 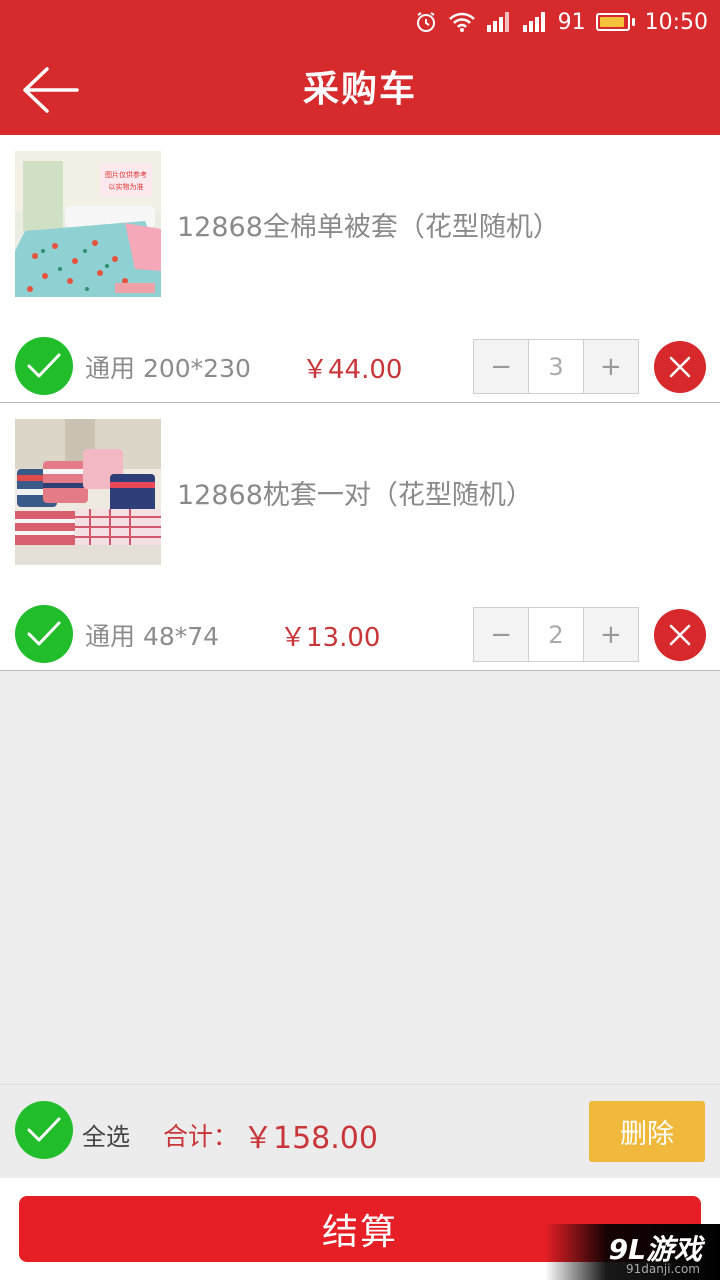 What do you see at coordinates (360, 22) in the screenshot?
I see `status-bar: 91 10:50` at bounding box center [360, 22].